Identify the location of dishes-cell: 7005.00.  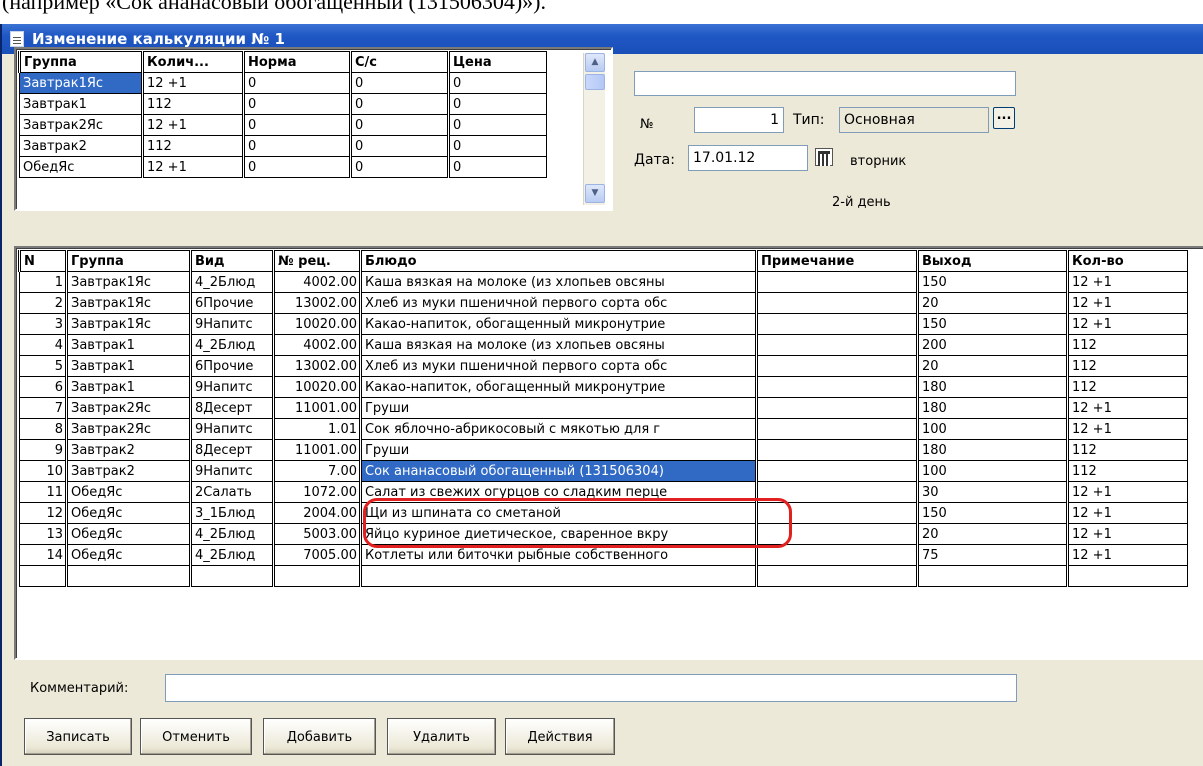
(316, 555).